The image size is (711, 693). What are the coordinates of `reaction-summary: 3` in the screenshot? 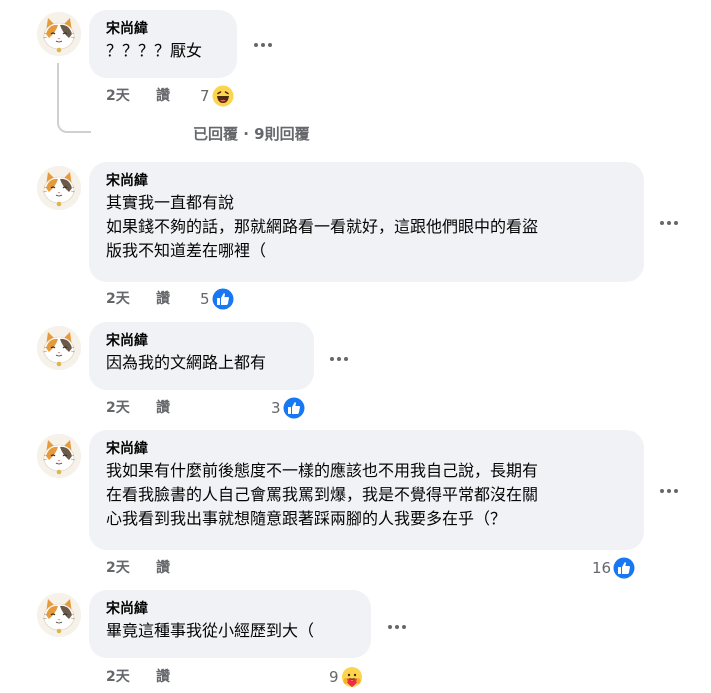 It's located at (288, 408).